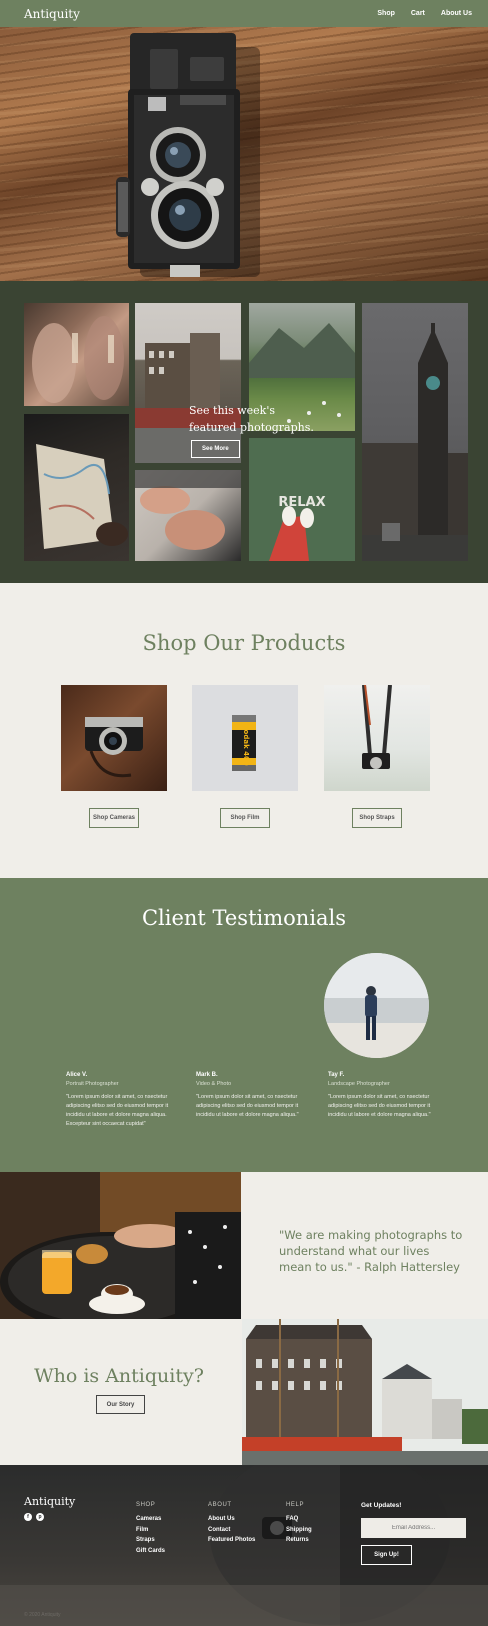 The width and height of the screenshot is (488, 1626). What do you see at coordinates (413, 1528) in the screenshot?
I see `email-input` at bounding box center [413, 1528].